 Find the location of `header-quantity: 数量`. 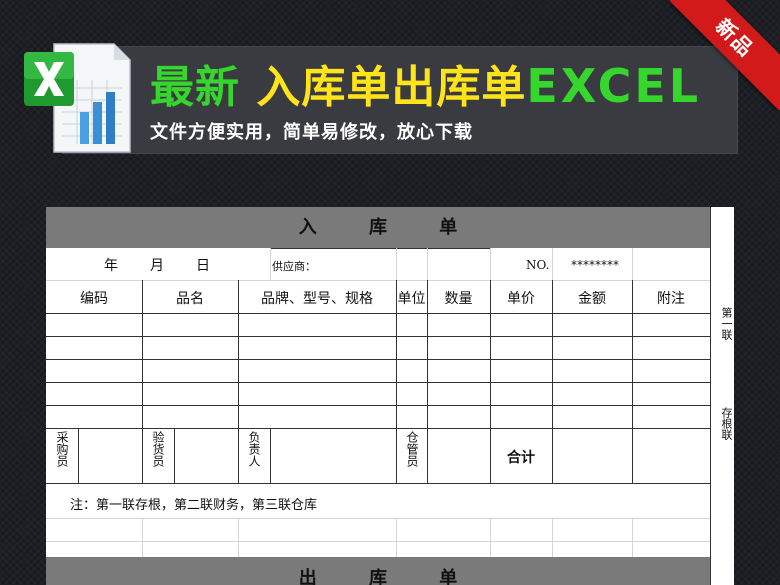

header-quantity: 数量 is located at coordinates (458, 299).